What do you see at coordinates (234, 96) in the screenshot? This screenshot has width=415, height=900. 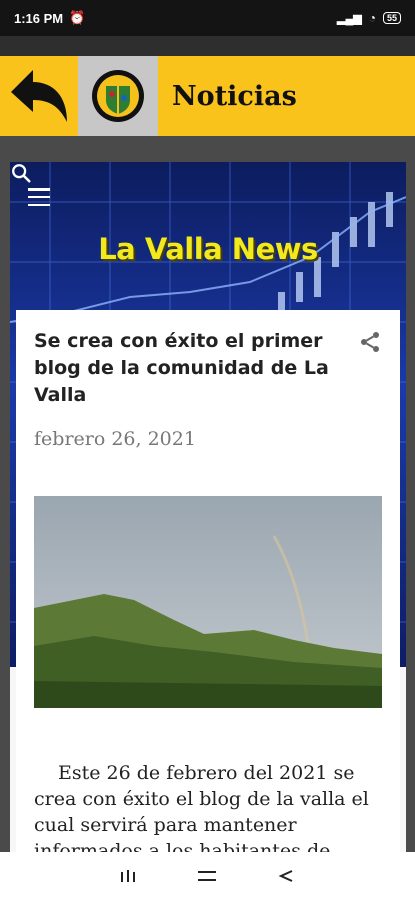 I see `page-title: Noticias` at bounding box center [234, 96].